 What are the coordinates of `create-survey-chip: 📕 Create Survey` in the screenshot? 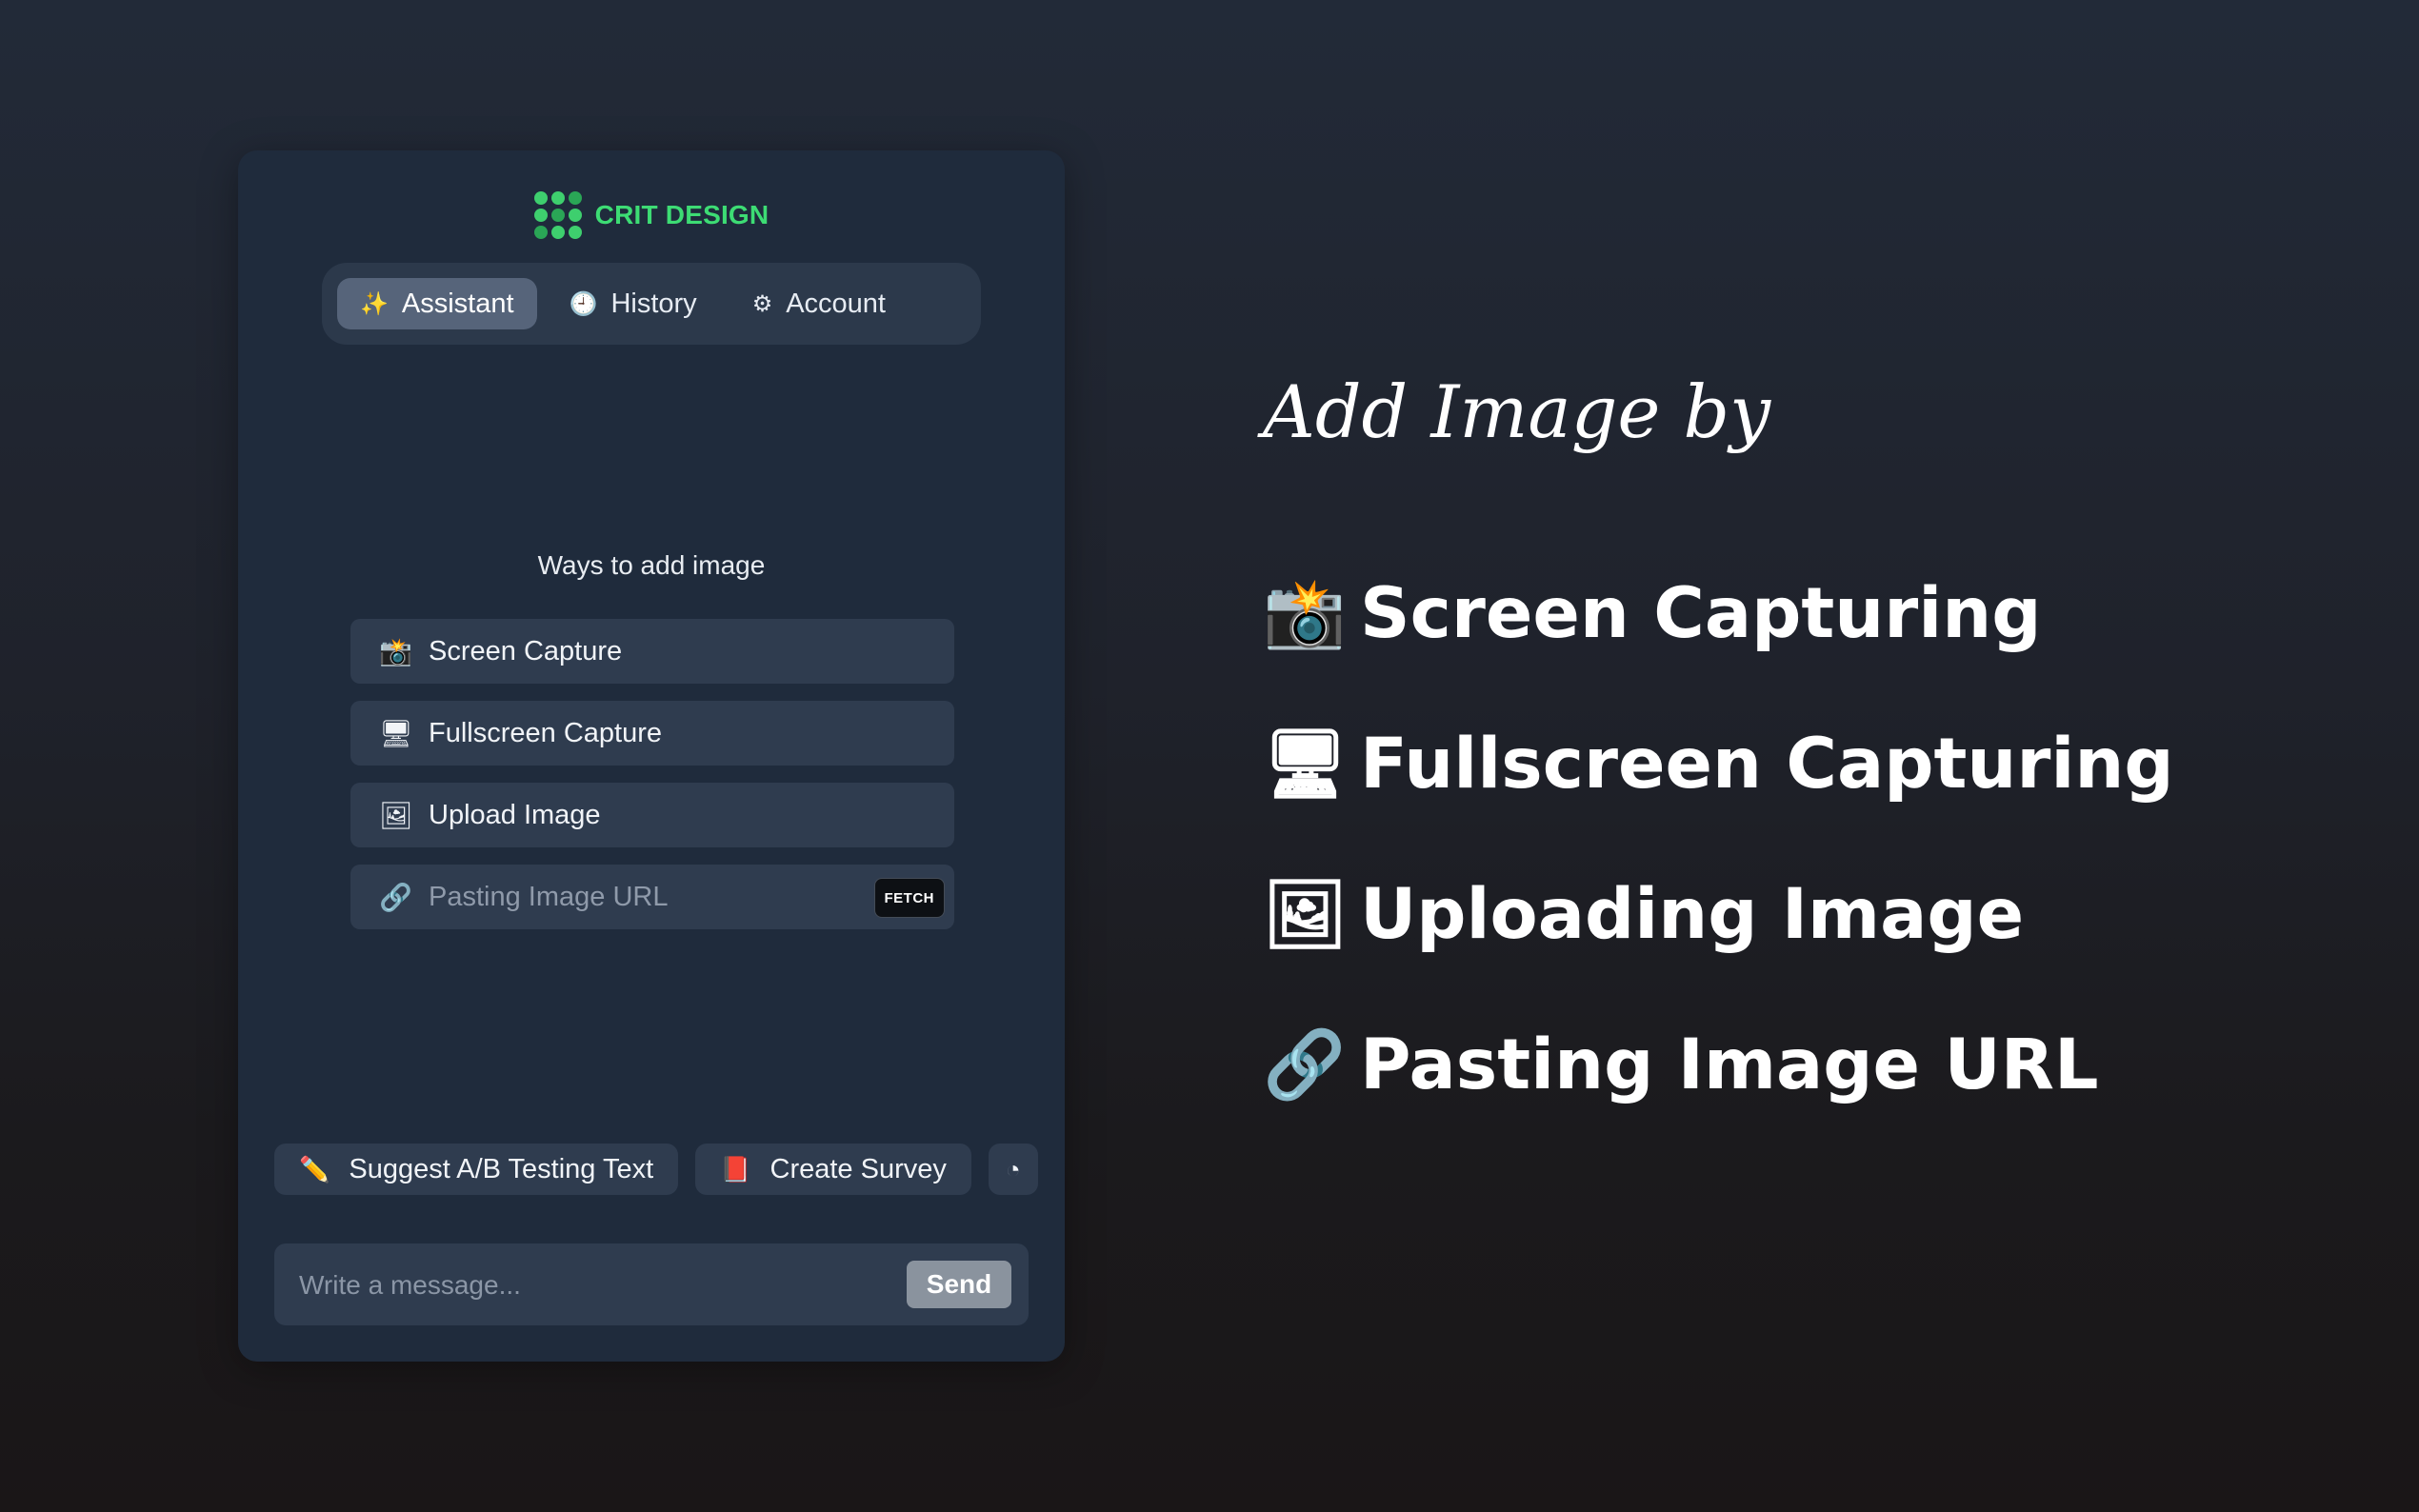 It's located at (833, 1169).